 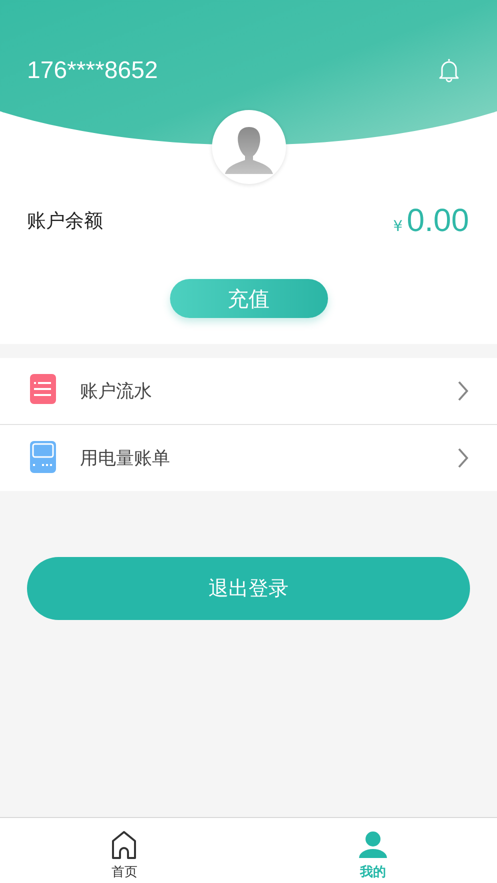 I want to click on tab-item: 首页, so click(x=124, y=850).